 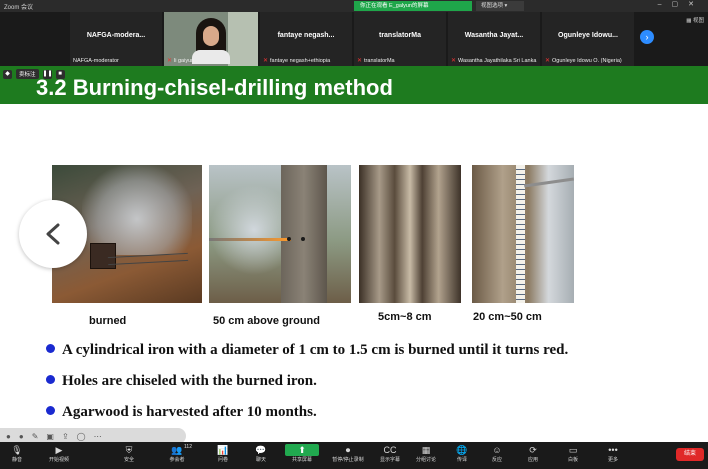 What do you see at coordinates (426, 450) in the screenshot?
I see `breakout-grid-icon: ▦` at bounding box center [426, 450].